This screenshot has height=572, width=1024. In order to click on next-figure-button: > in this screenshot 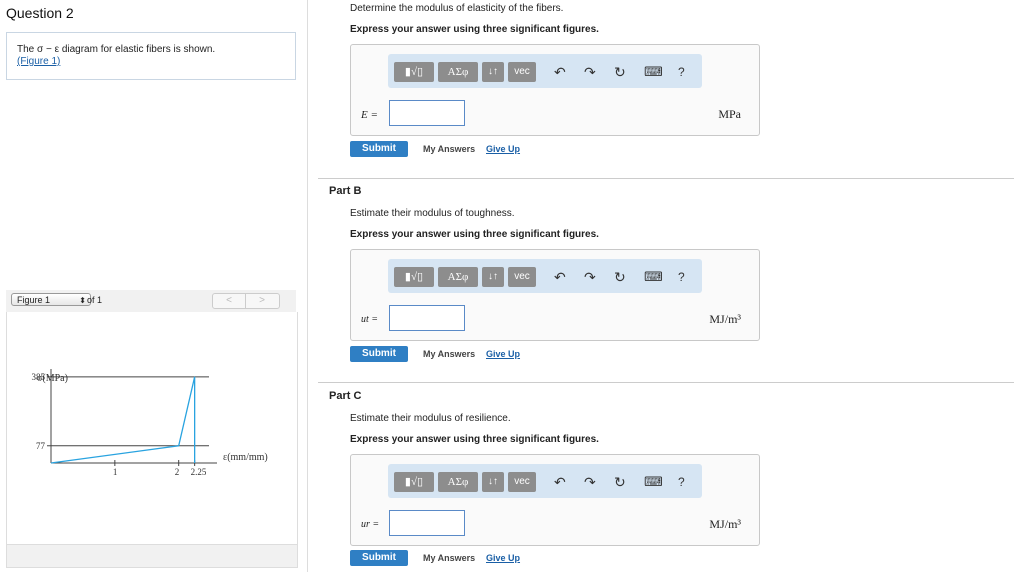, I will do `click(262, 301)`.